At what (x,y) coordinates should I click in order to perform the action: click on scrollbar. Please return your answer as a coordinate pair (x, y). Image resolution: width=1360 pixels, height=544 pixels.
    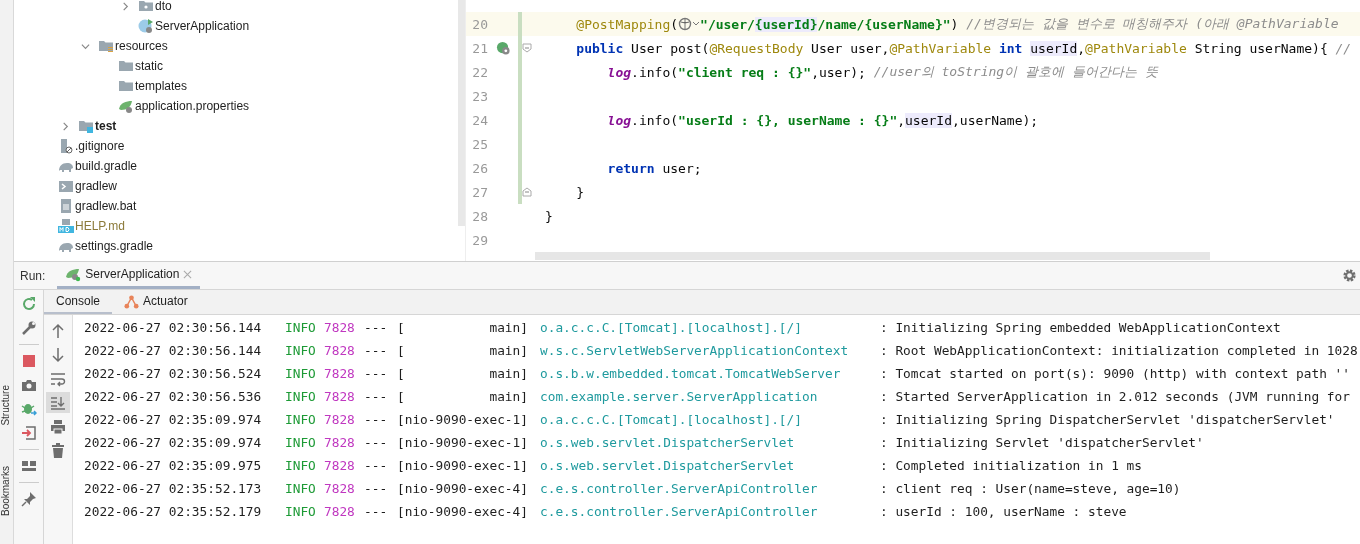
    Looking at the image, I should click on (872, 256).